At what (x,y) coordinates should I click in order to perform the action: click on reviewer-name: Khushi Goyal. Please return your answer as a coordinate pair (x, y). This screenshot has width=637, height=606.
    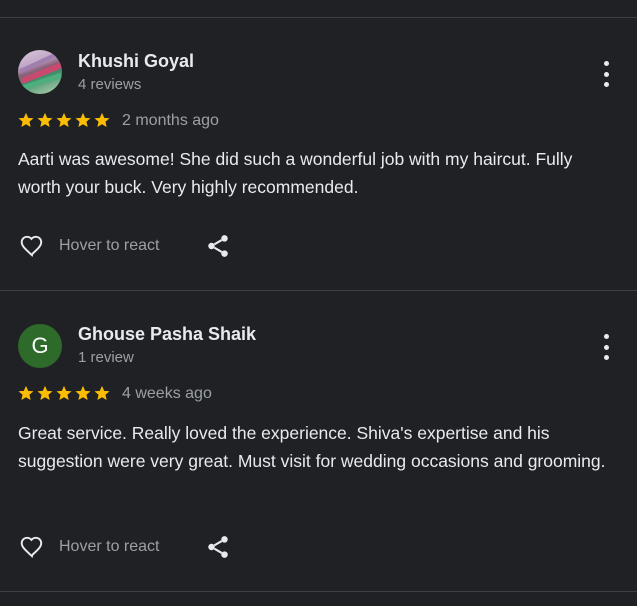
    Looking at the image, I should click on (136, 61).